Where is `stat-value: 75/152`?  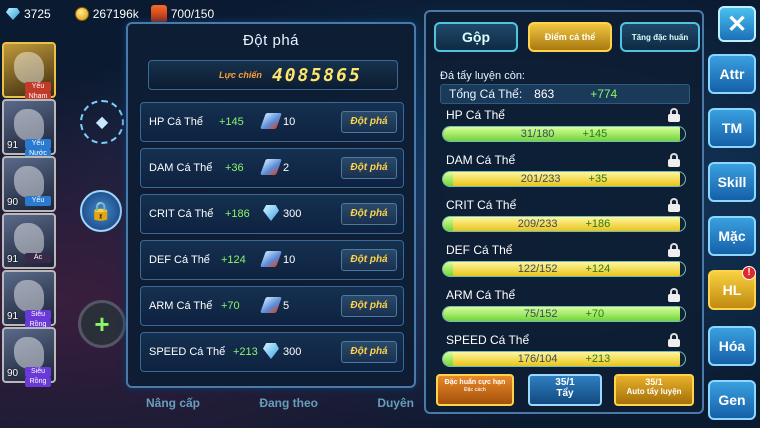 stat-value: 75/152 is located at coordinates (540, 314).